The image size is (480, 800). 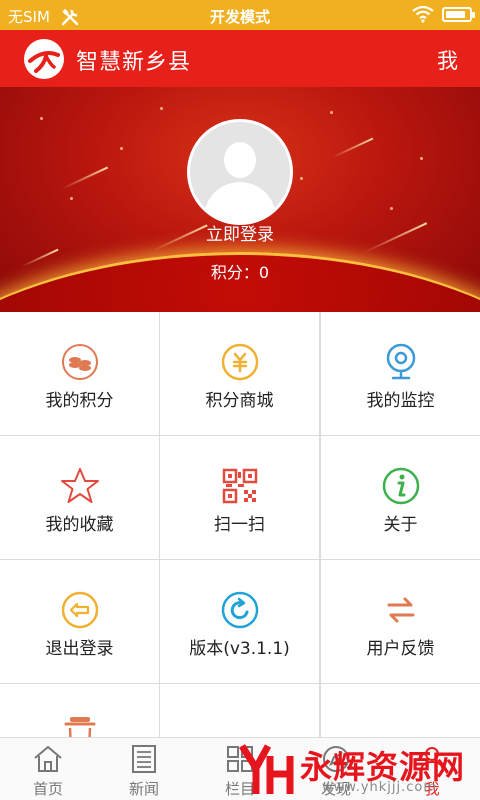 What do you see at coordinates (380, 787) in the screenshot?
I see `watermark-url: www.yhkjjj.com` at bounding box center [380, 787].